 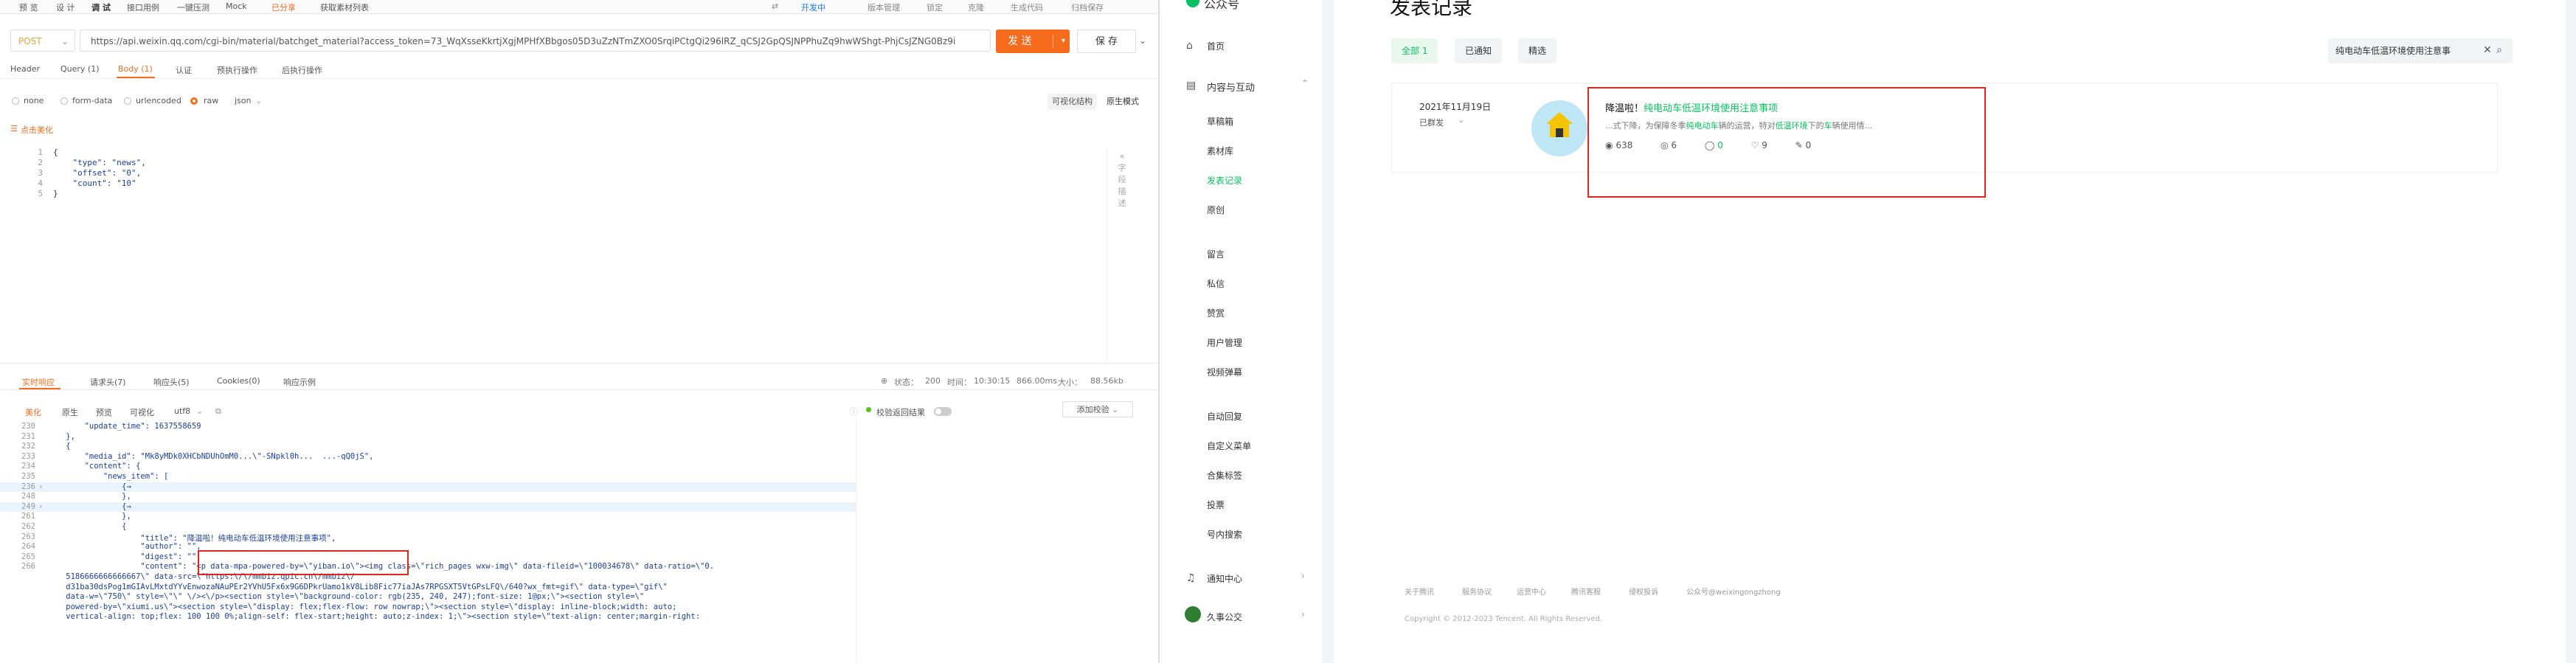 What do you see at coordinates (1531, 592) in the screenshot?
I see `footer-link: 运营中心` at bounding box center [1531, 592].